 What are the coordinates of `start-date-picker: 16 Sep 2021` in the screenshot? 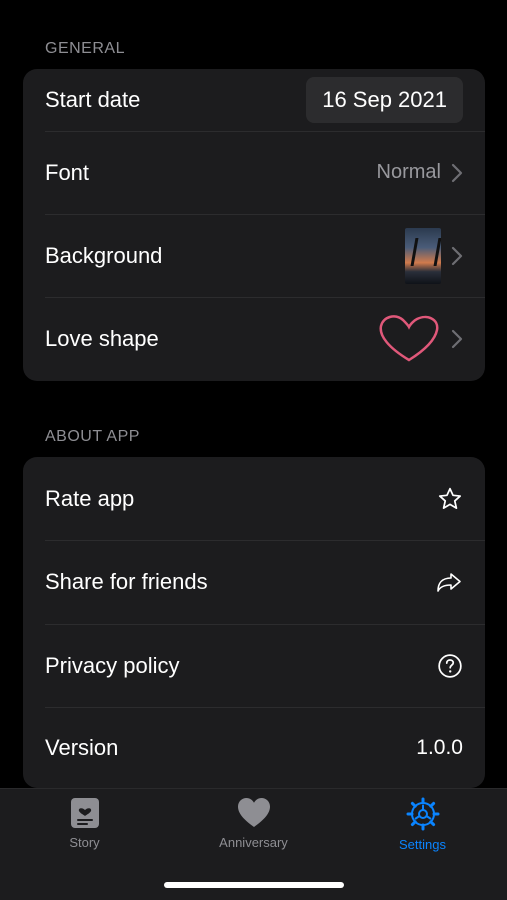 It's located at (384, 100).